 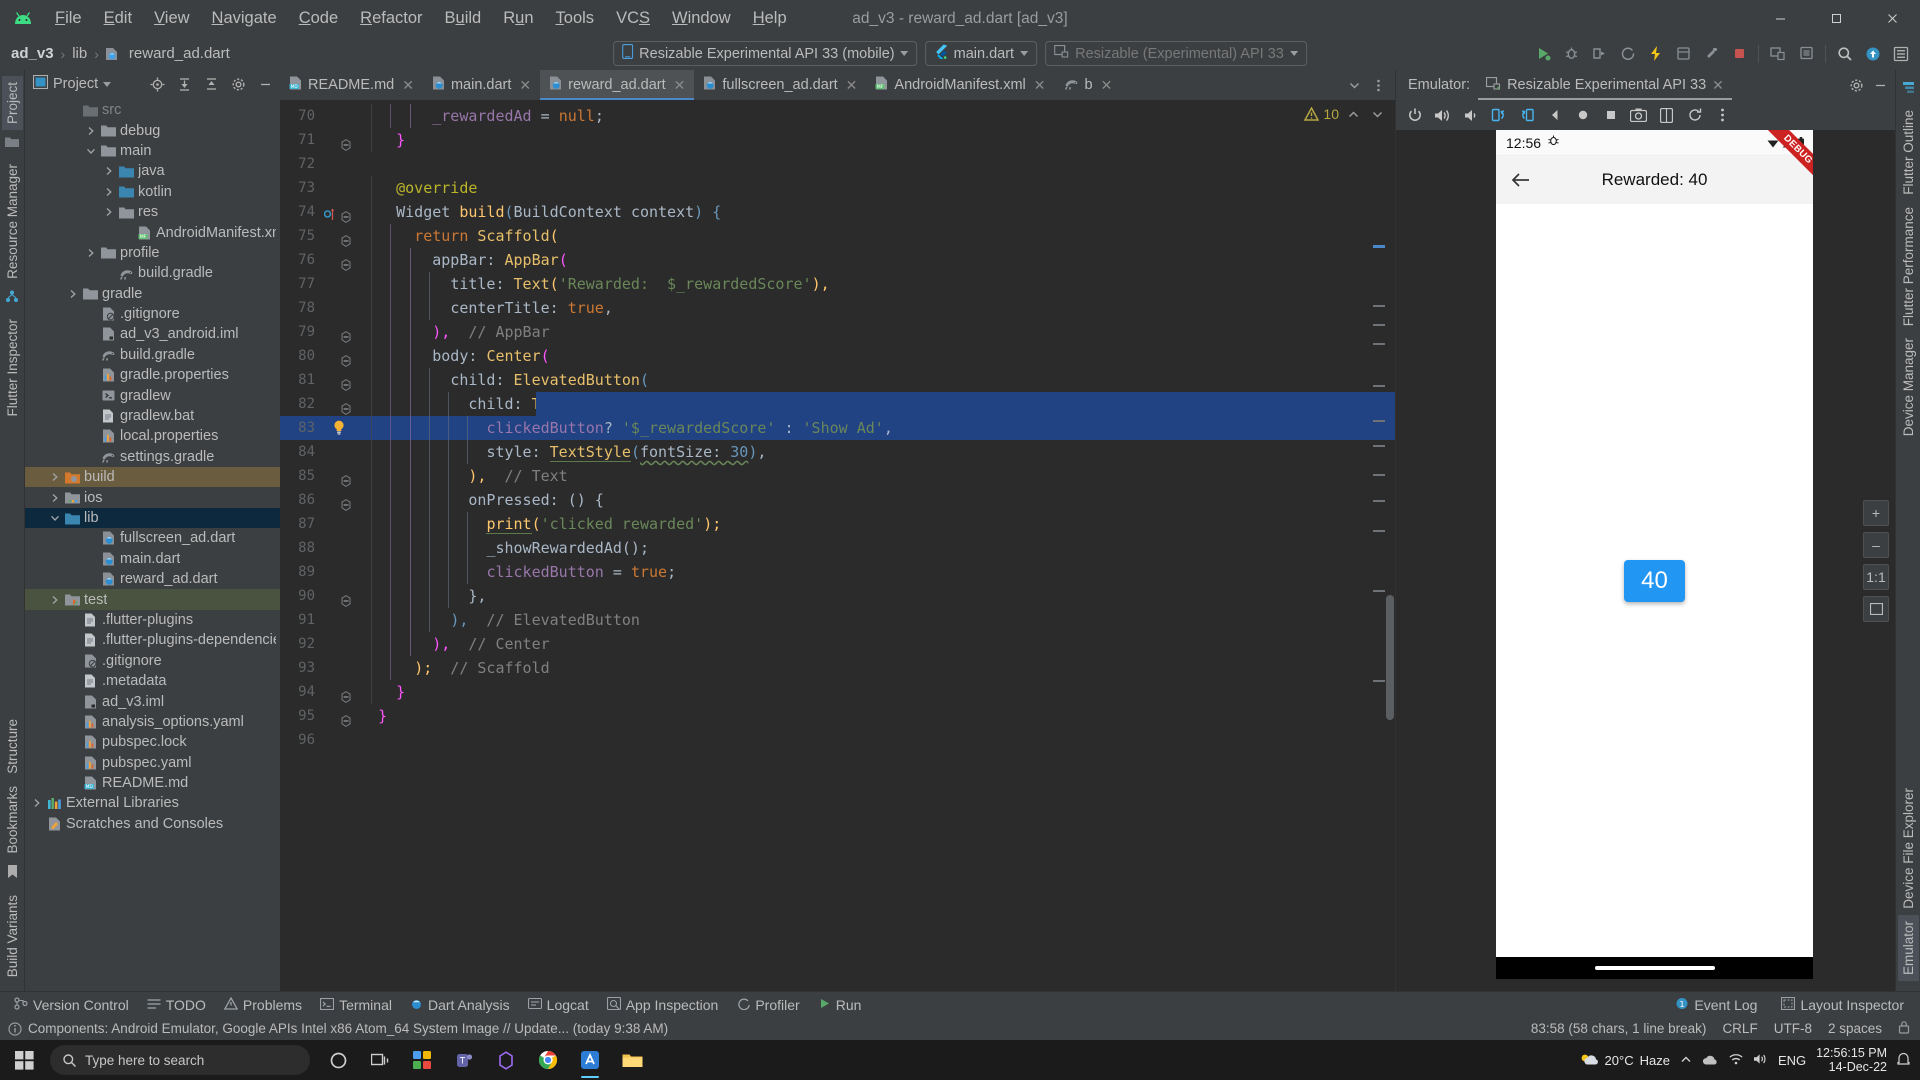 I want to click on rotate-left-icon, so click(x=1498, y=115).